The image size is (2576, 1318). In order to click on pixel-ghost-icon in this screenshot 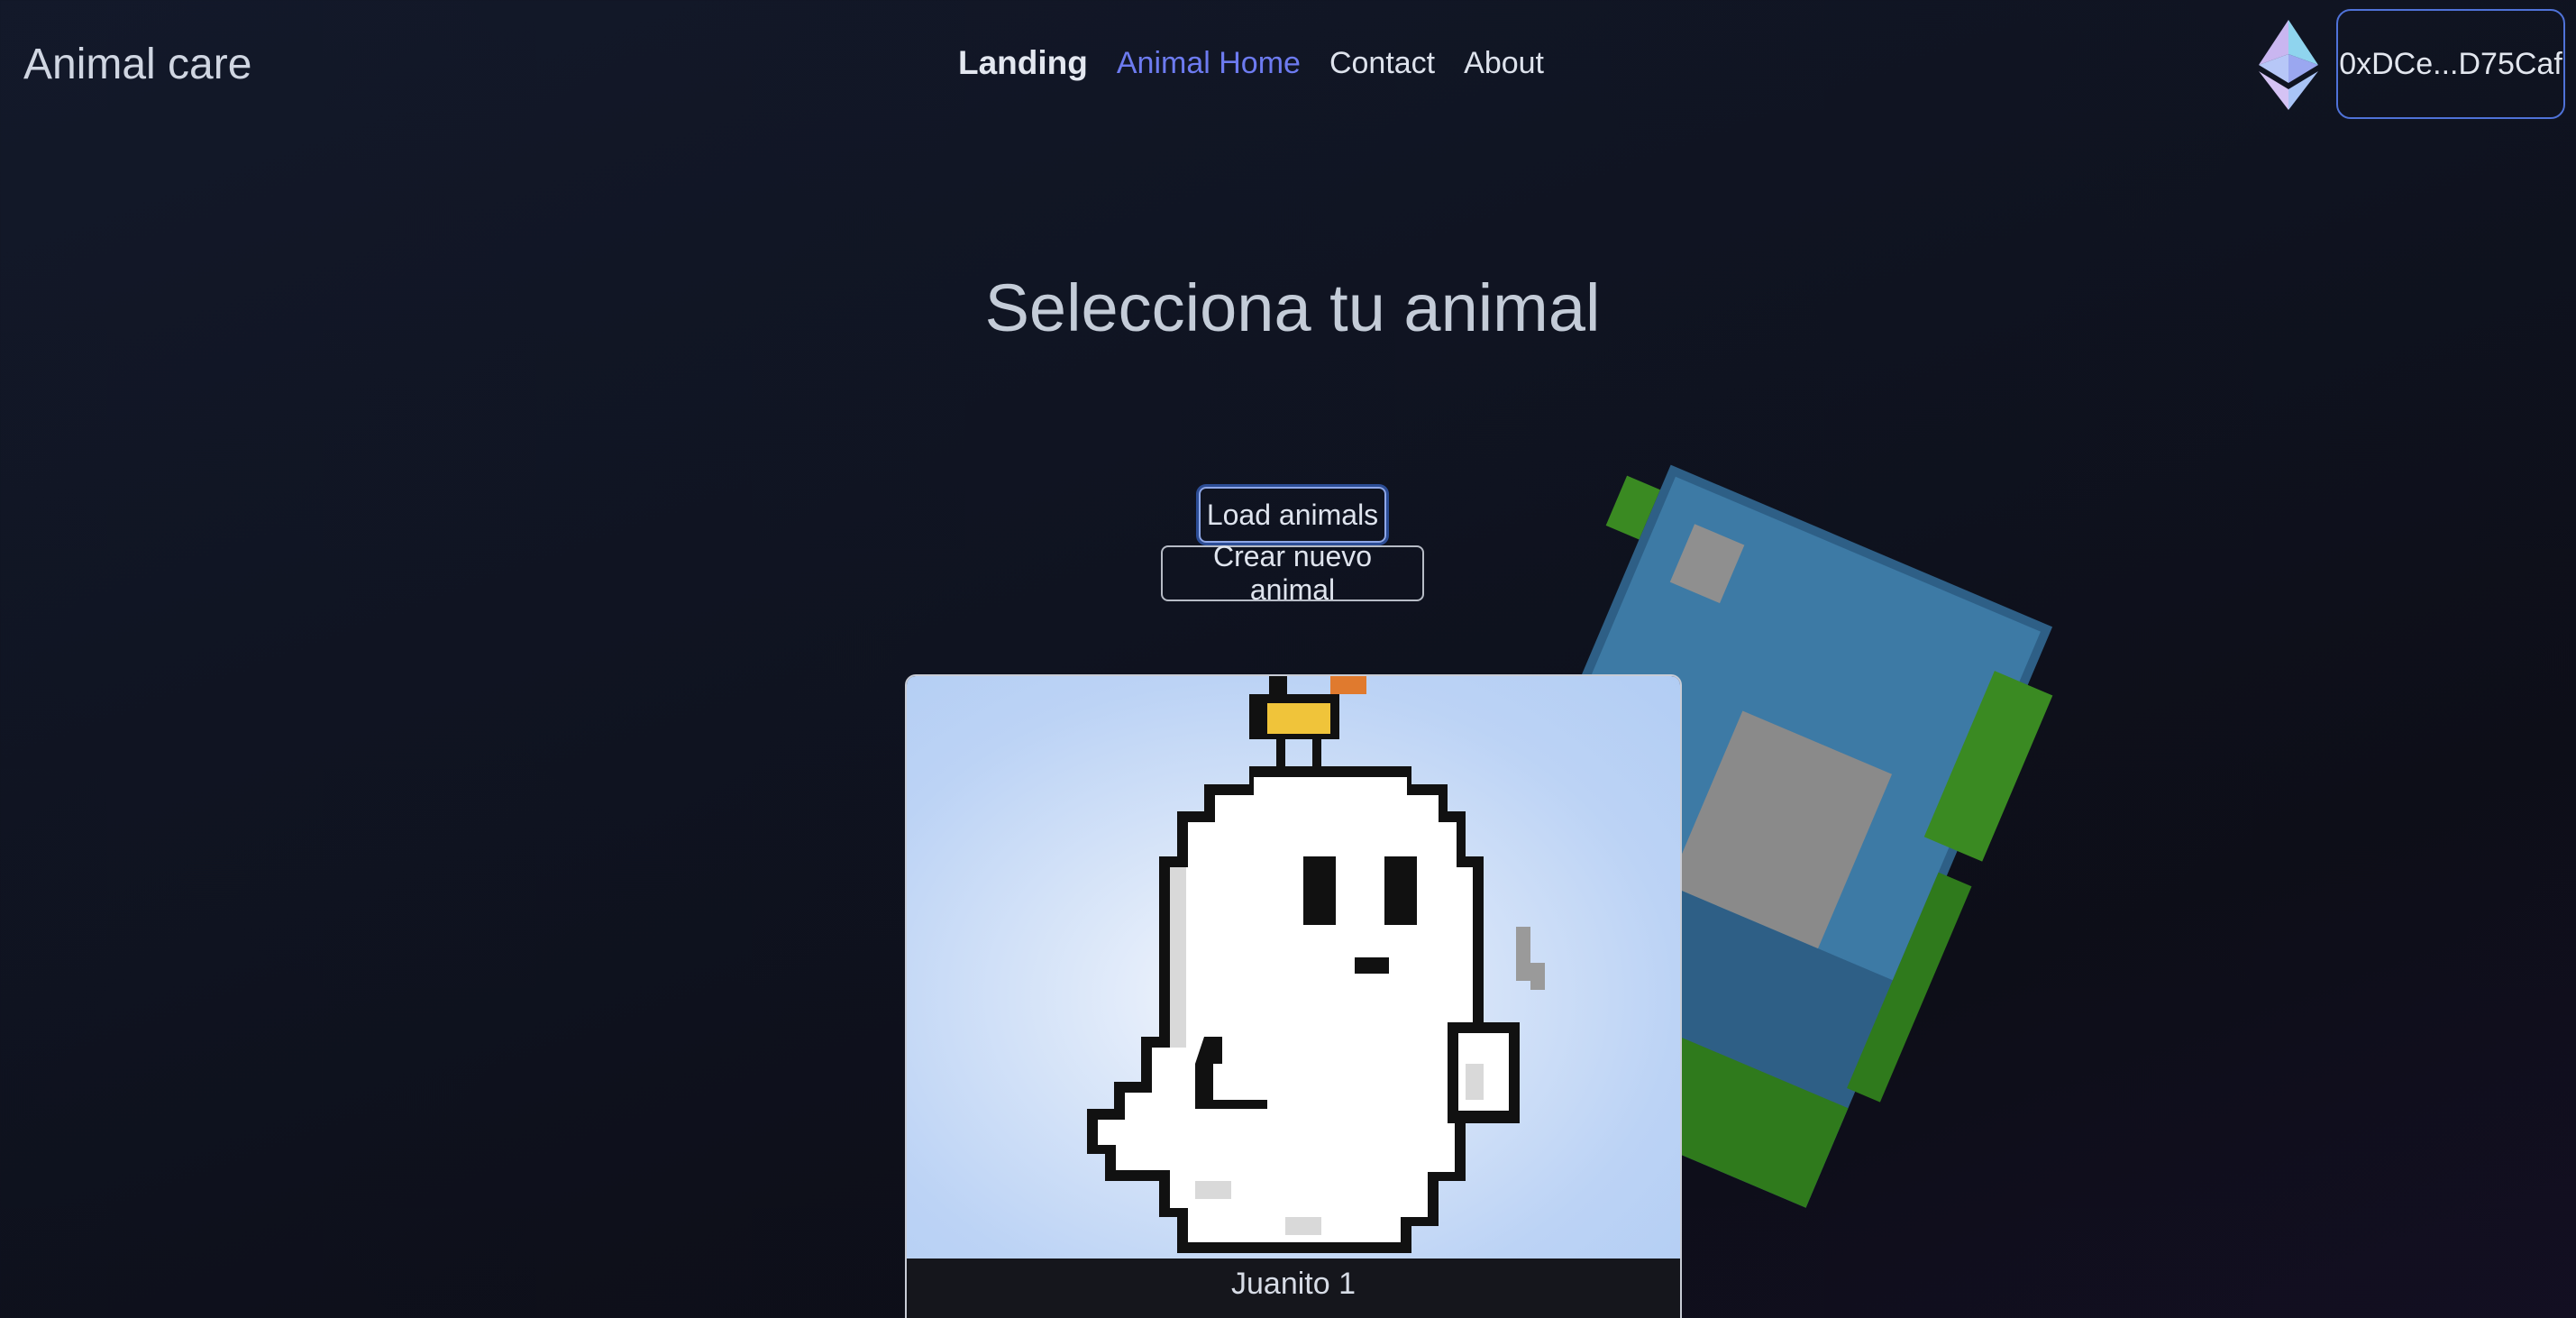, I will do `click(1316, 964)`.